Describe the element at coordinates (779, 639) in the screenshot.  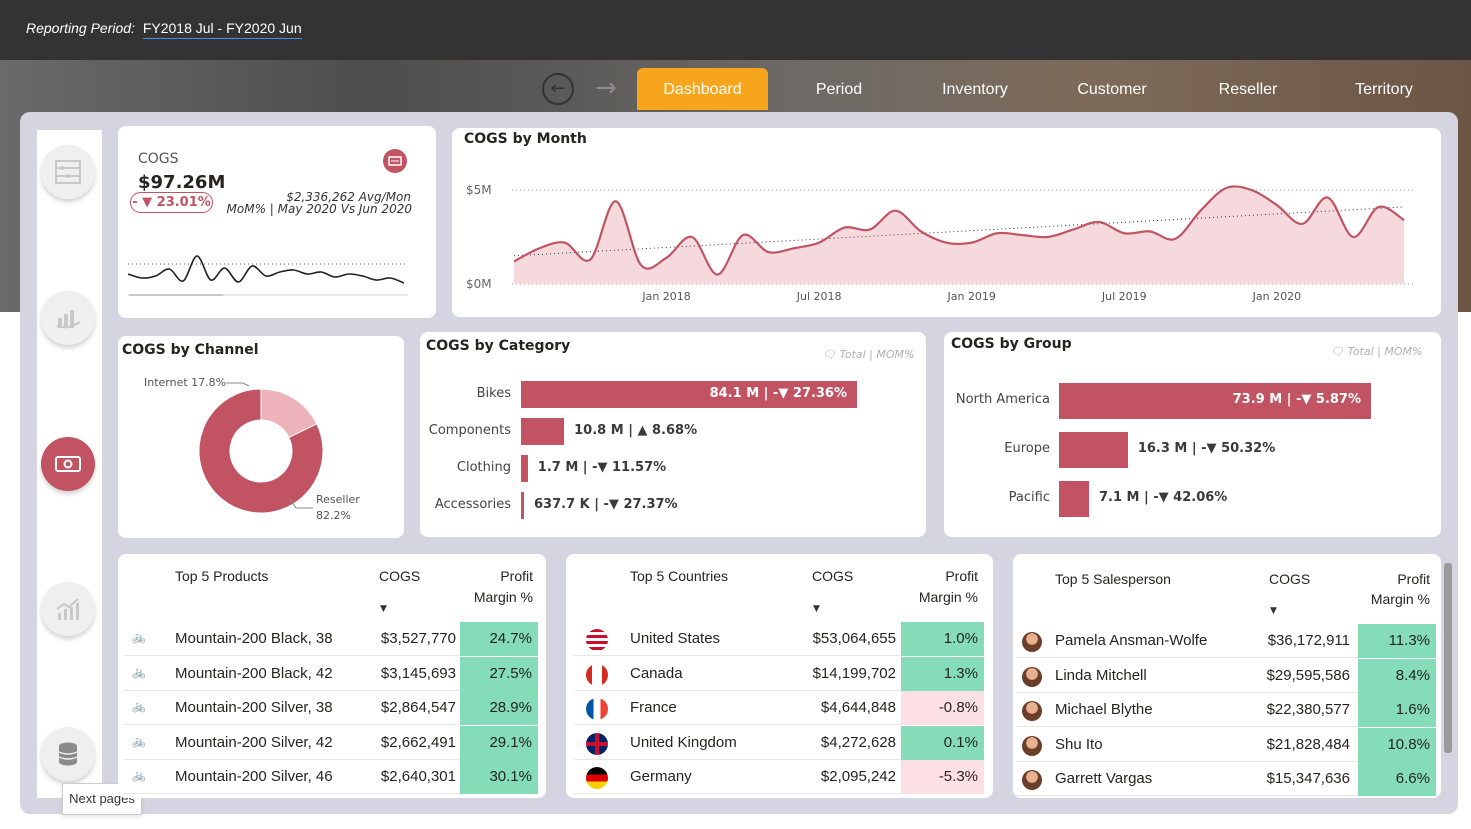
I see `countries-row: United States $53,064,655 1.0%` at that location.